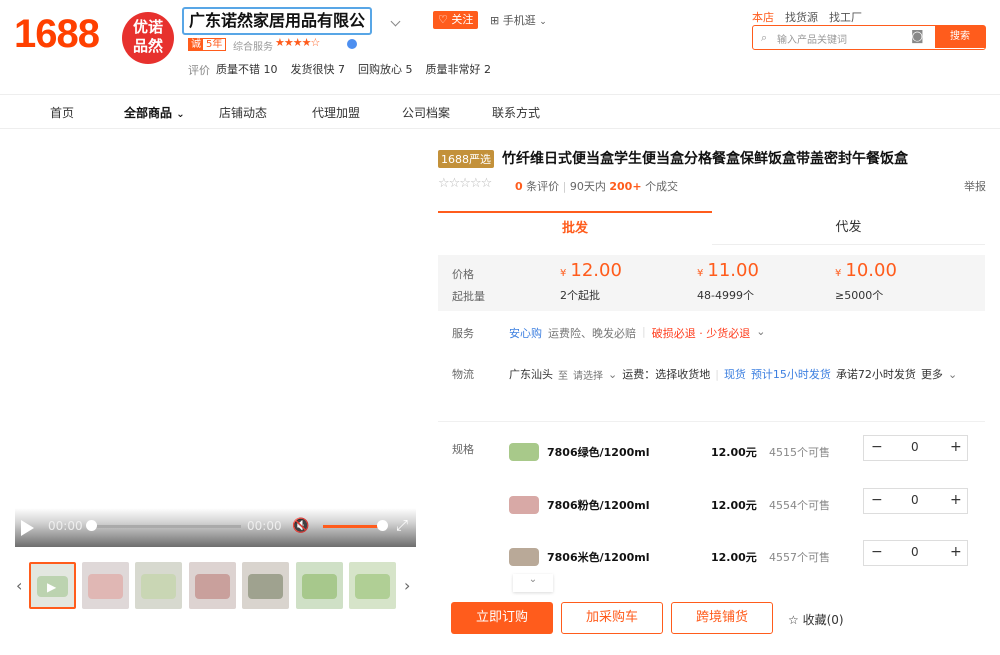 This screenshot has width=1000, height=655. I want to click on spec-row: 7806绿色/1200ml 12.00元 4515个可售 − 0 +, so click(744, 453).